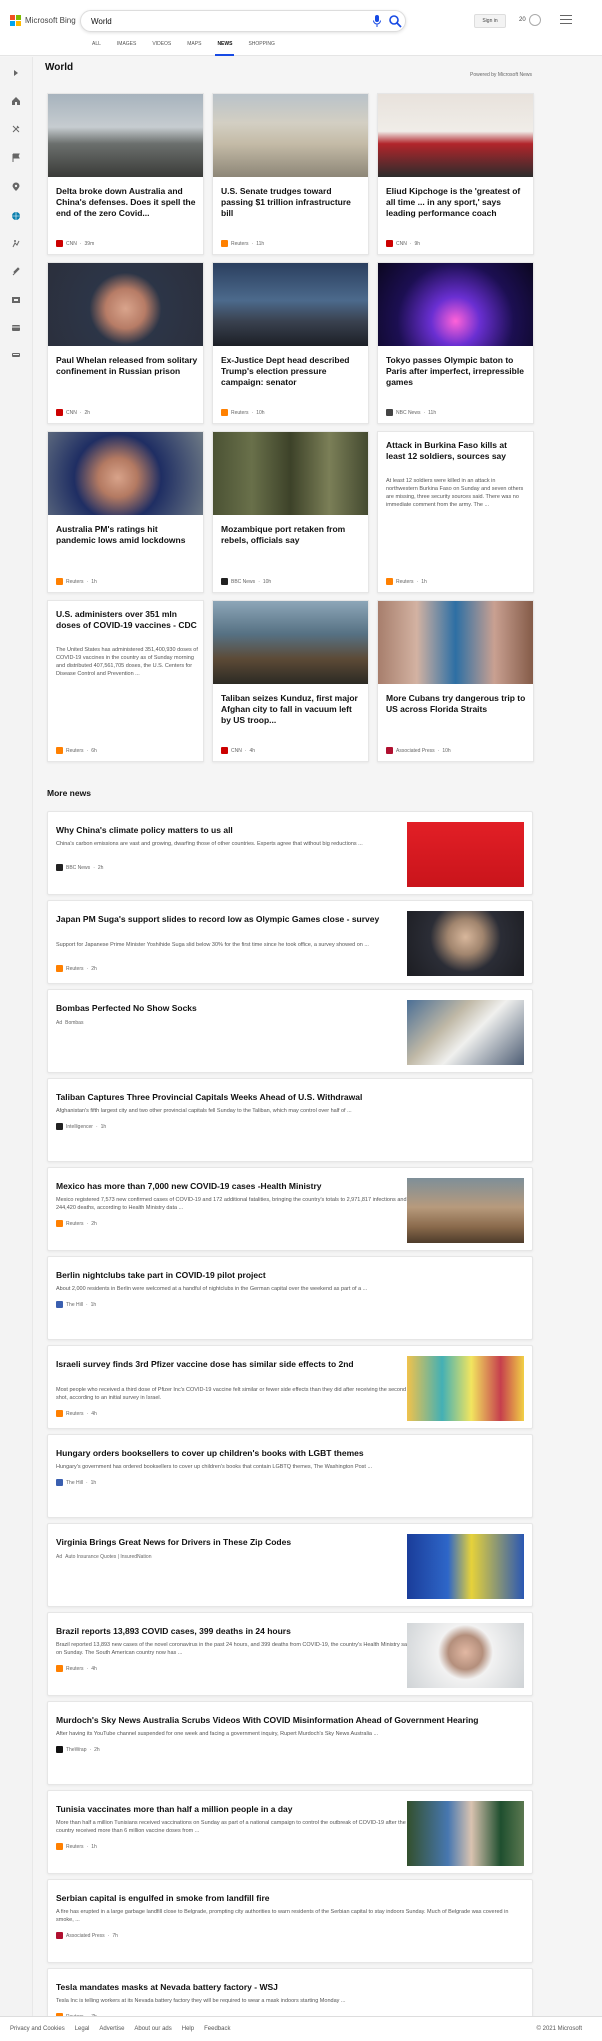 The image size is (602, 2041). I want to click on home-icon, so click(16, 101).